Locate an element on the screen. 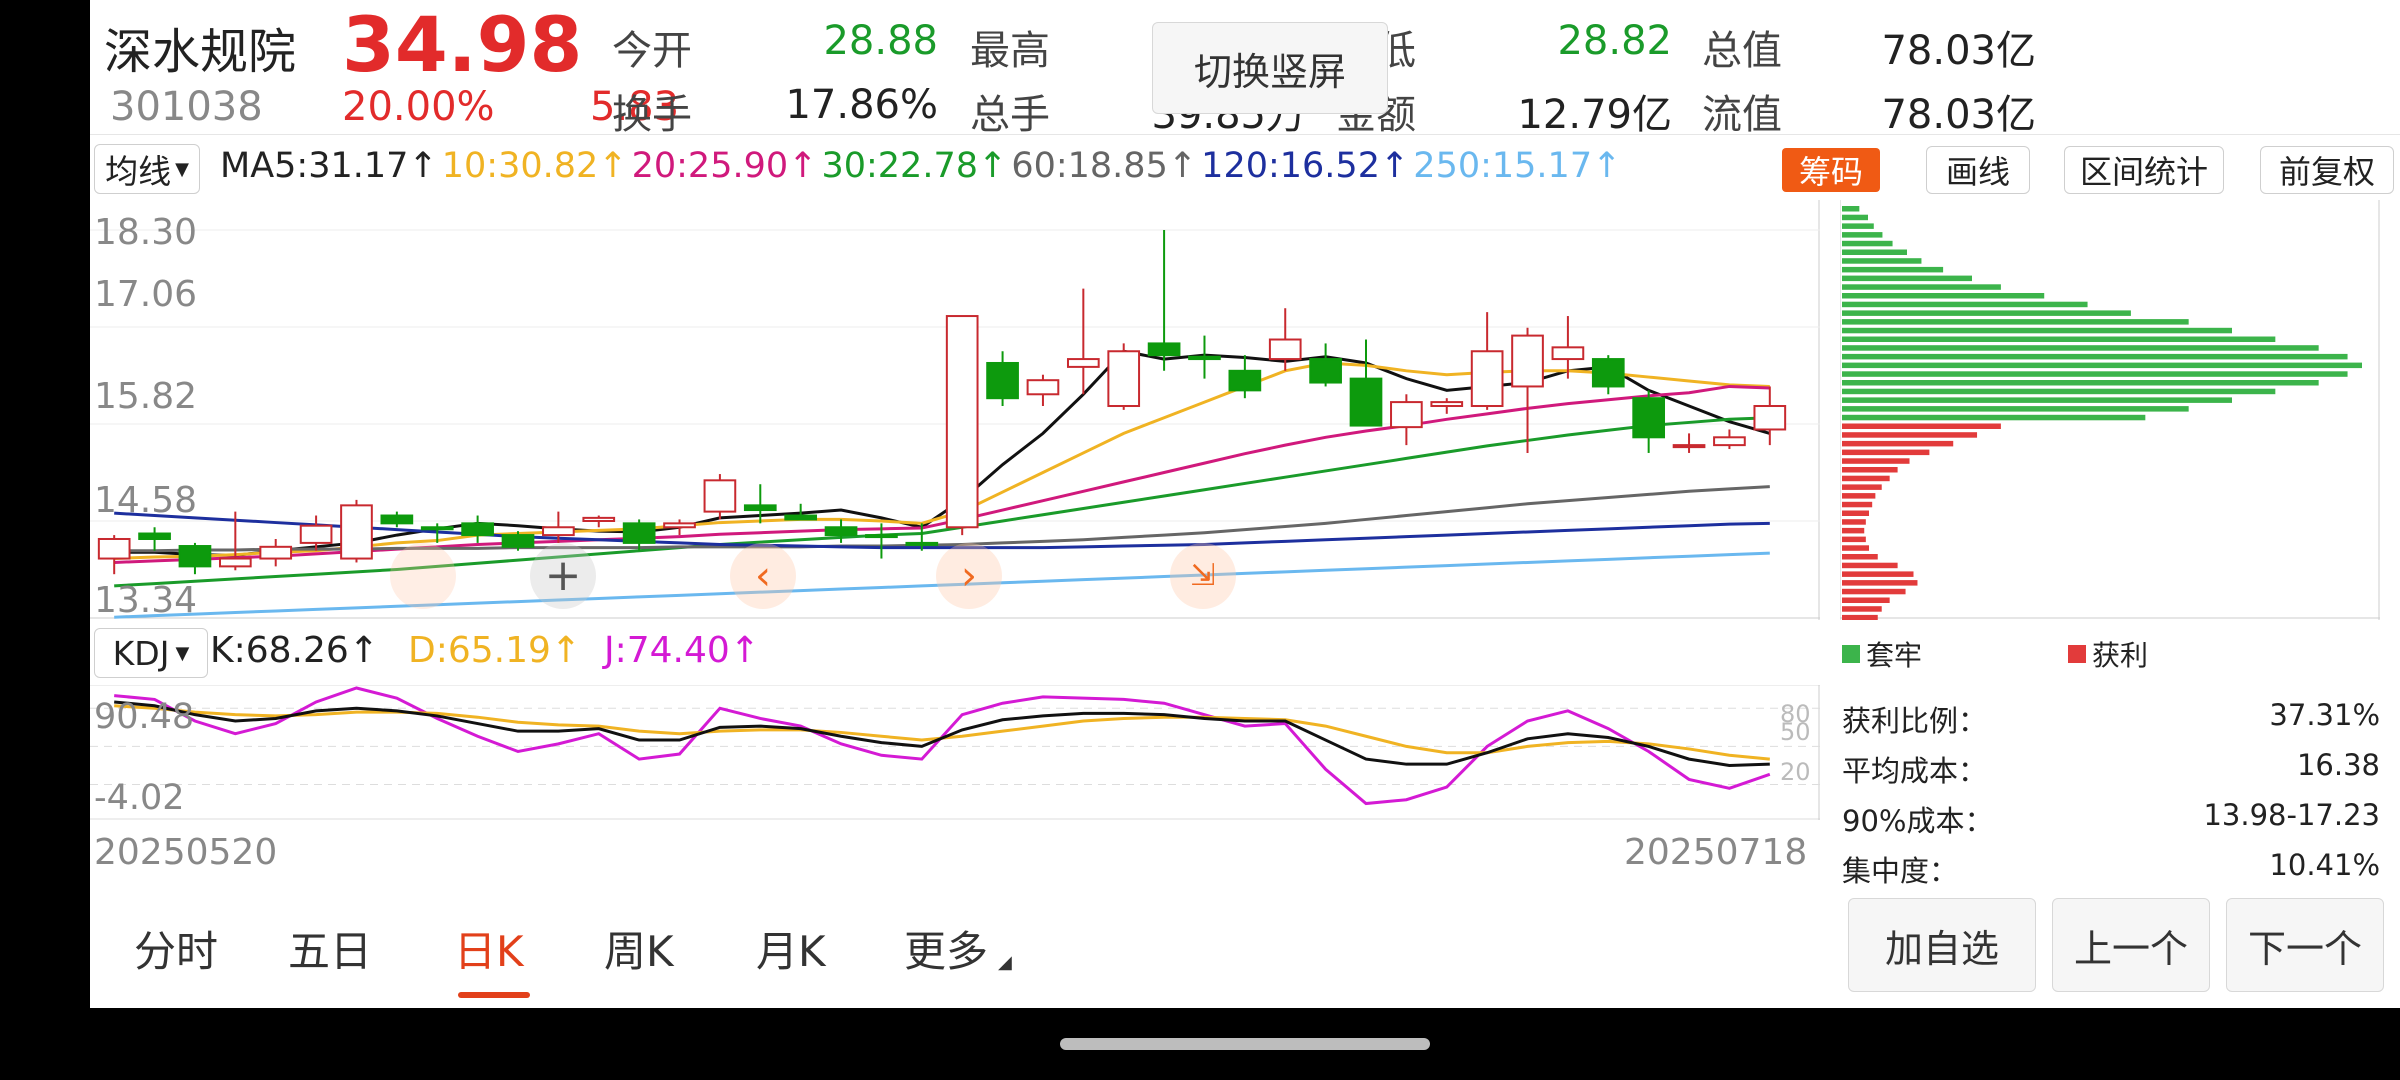  kdj-j-value: J:74.40↑ is located at coordinates (682, 650).